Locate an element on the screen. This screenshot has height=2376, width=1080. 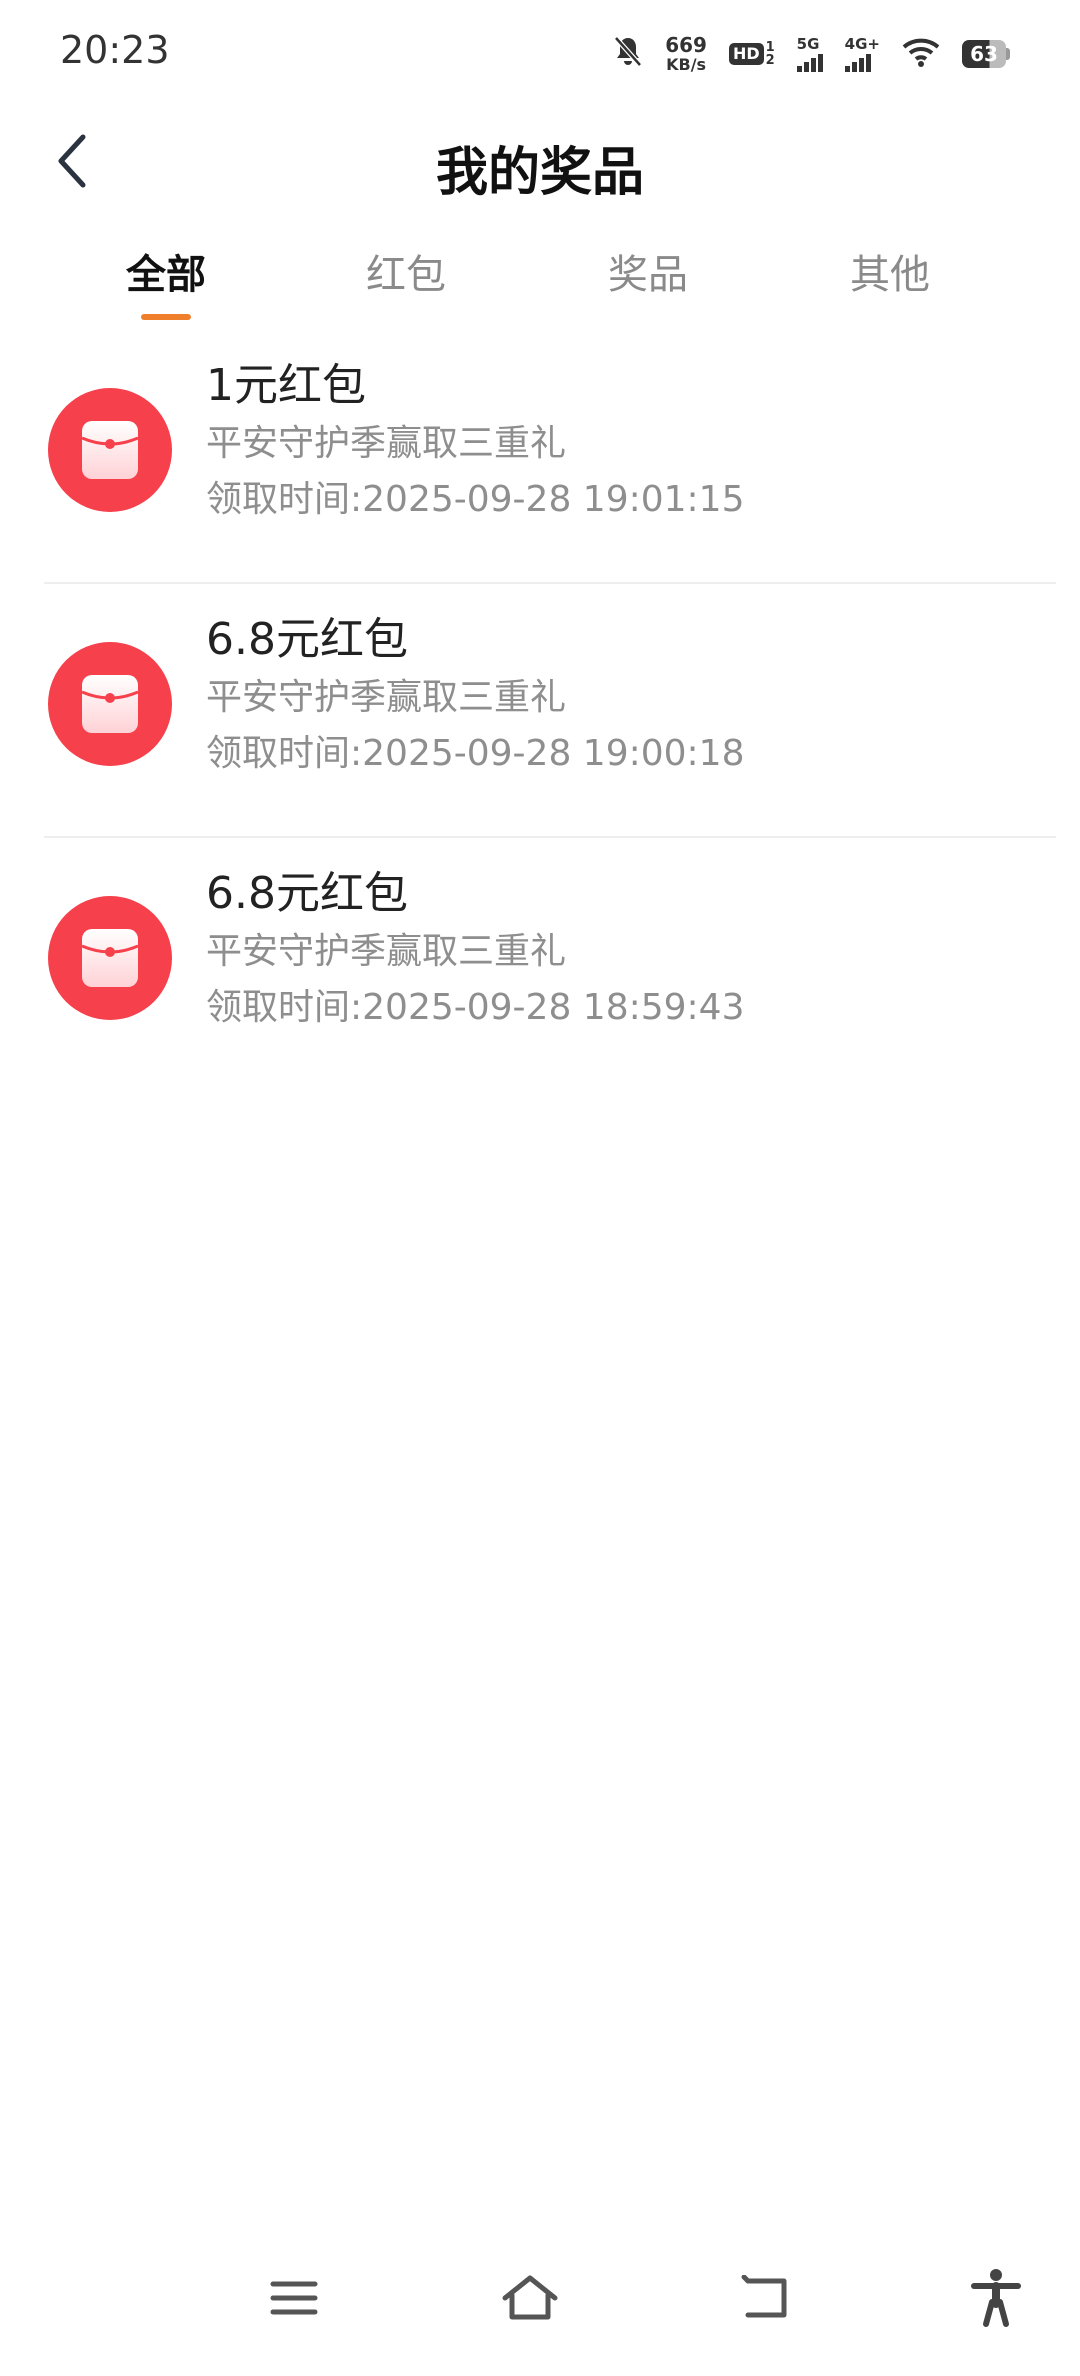
battery-level: 63 is located at coordinates (984, 54).